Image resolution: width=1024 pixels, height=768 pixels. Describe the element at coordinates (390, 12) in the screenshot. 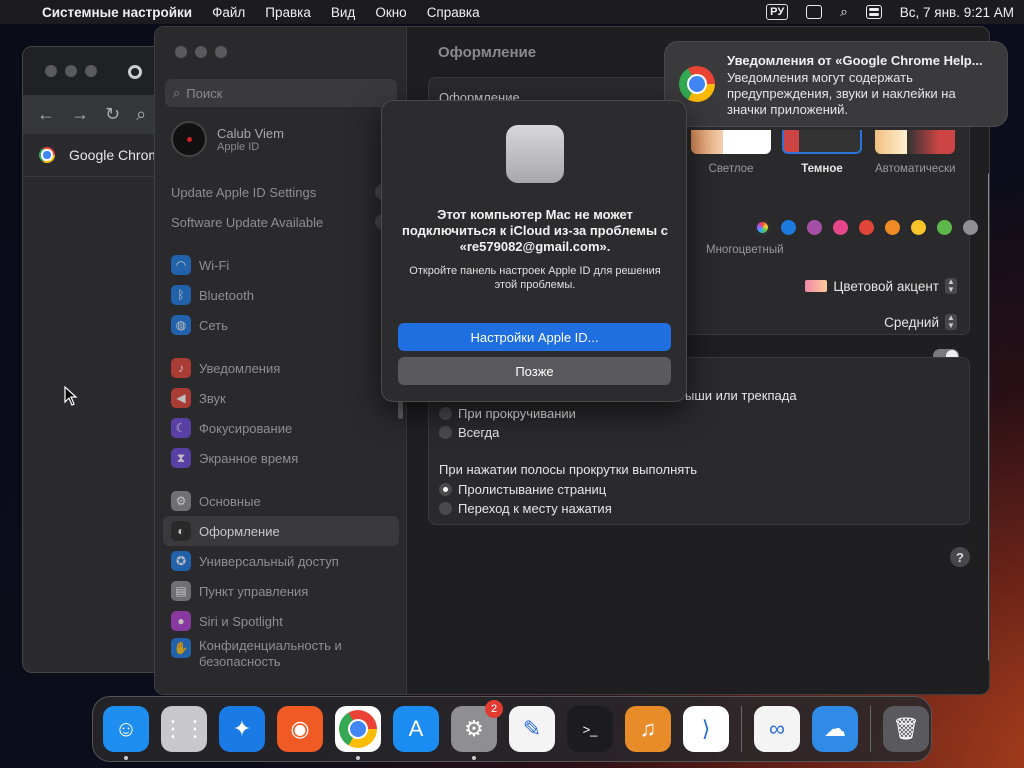

I see `menu-item: Окно` at that location.